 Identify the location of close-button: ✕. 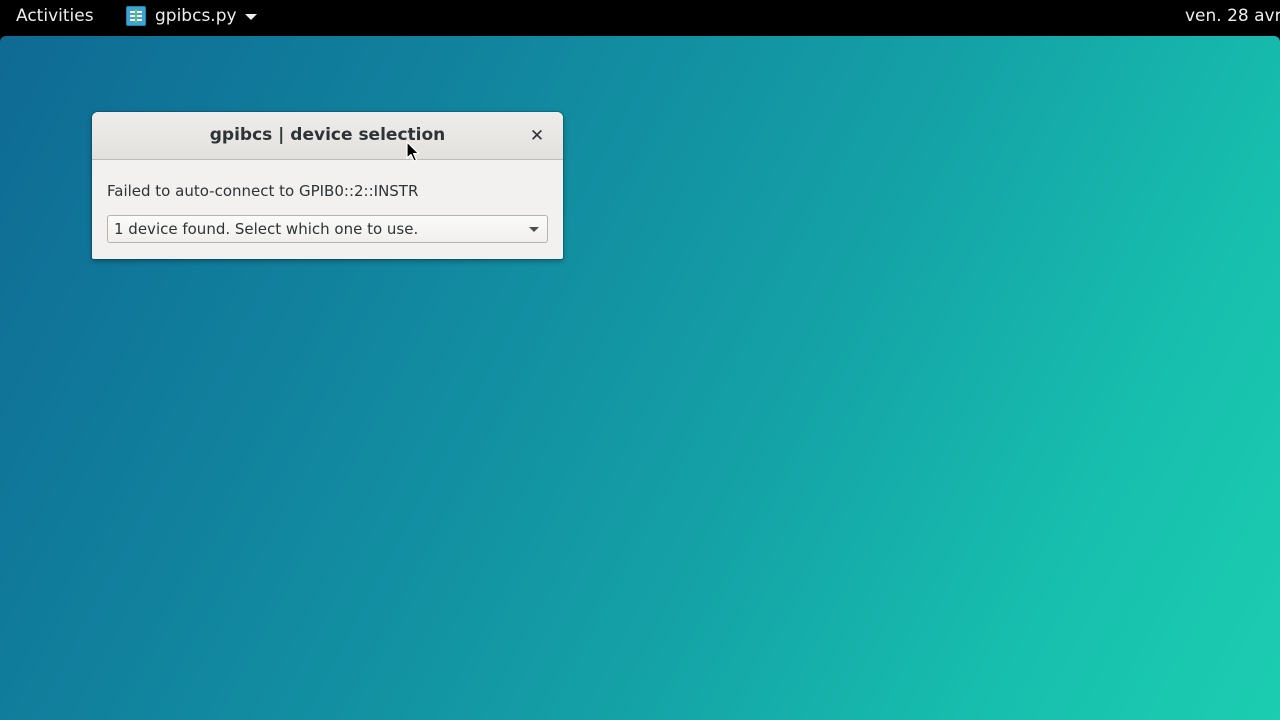
(537, 136).